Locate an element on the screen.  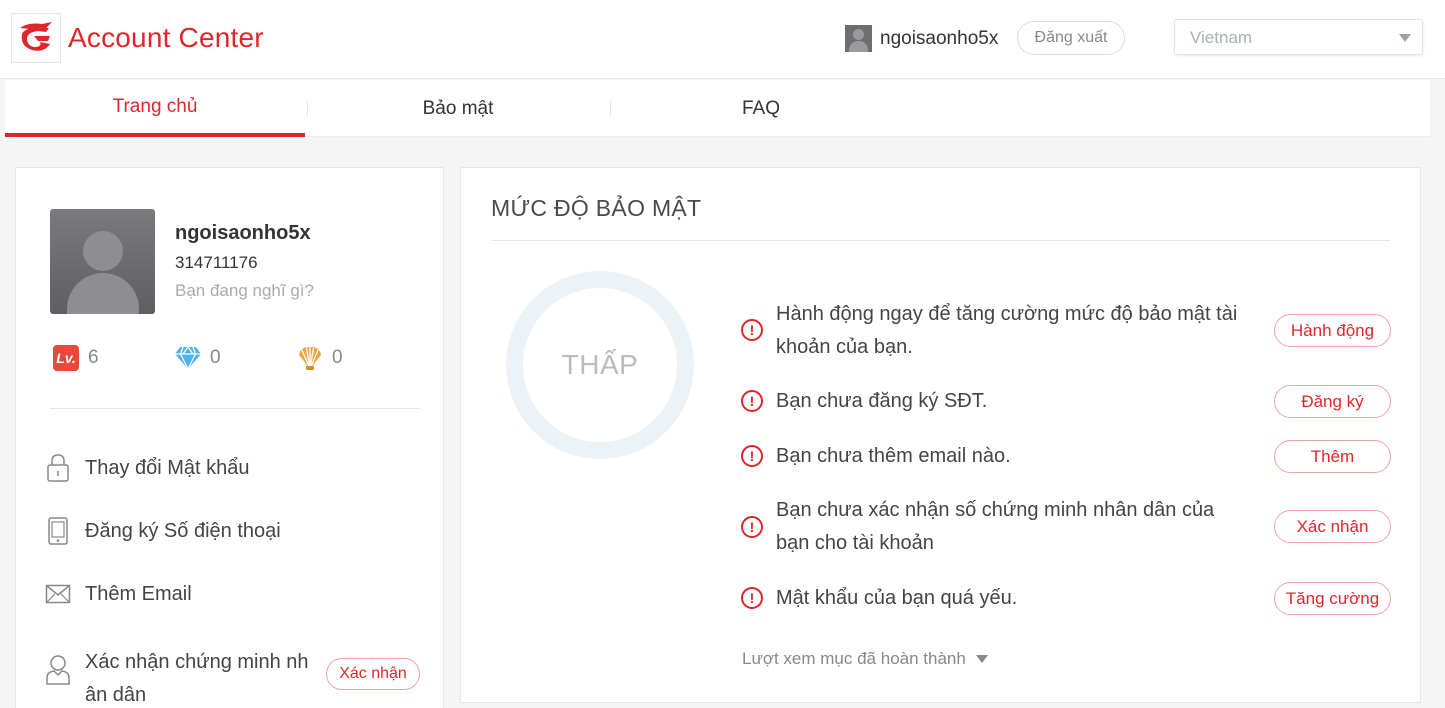
chevron-down-icon is located at coordinates (1405, 38).